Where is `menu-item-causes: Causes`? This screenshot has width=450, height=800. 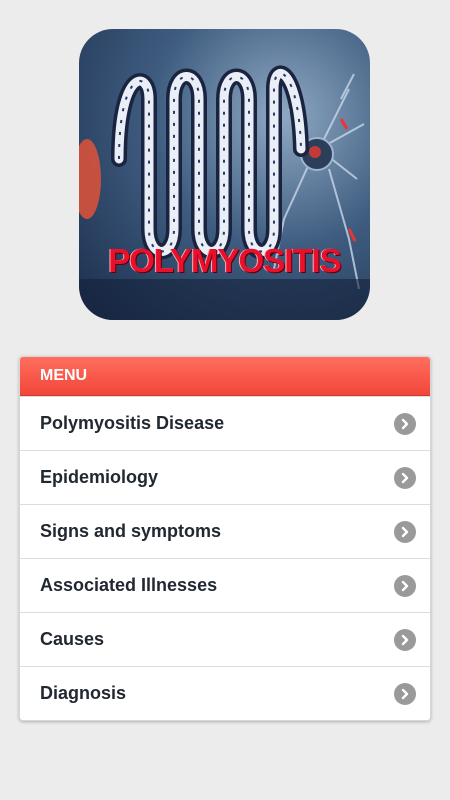 menu-item-causes: Causes is located at coordinates (225, 639).